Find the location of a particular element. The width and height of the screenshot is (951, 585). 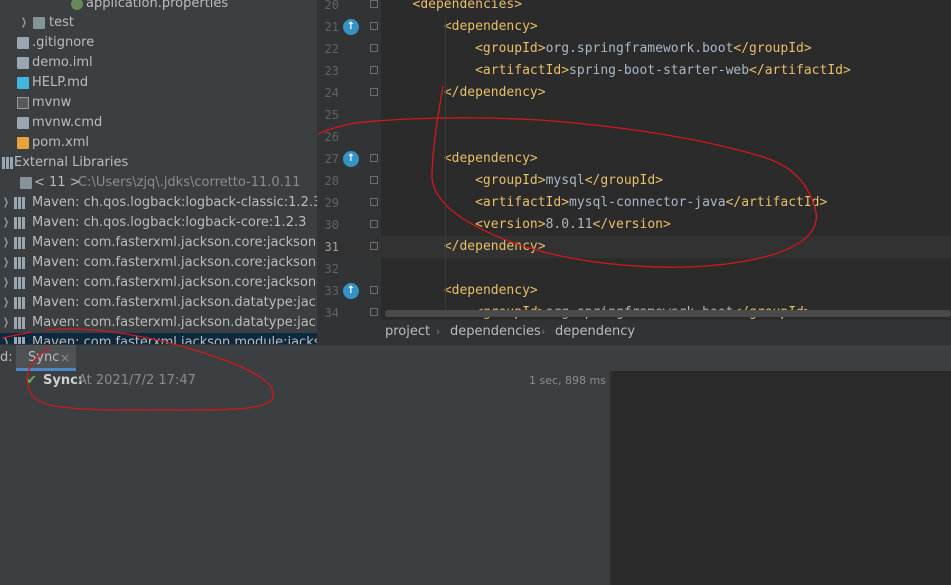

tree-item: pom.xml is located at coordinates (158, 143).